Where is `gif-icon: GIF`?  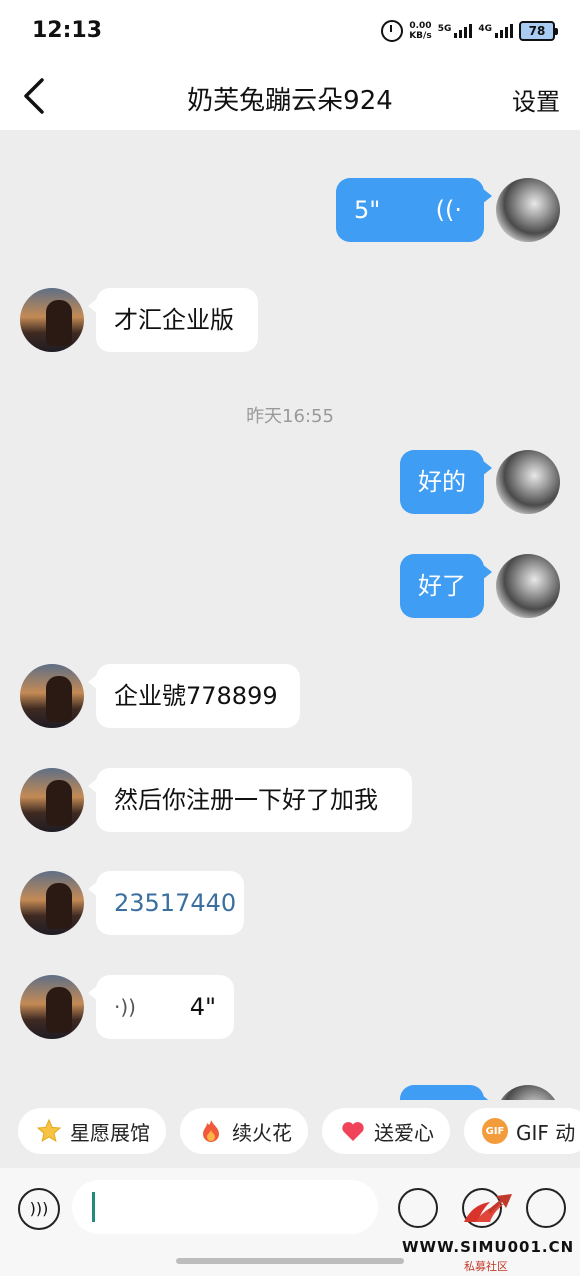
gif-icon: GIF is located at coordinates (495, 1131).